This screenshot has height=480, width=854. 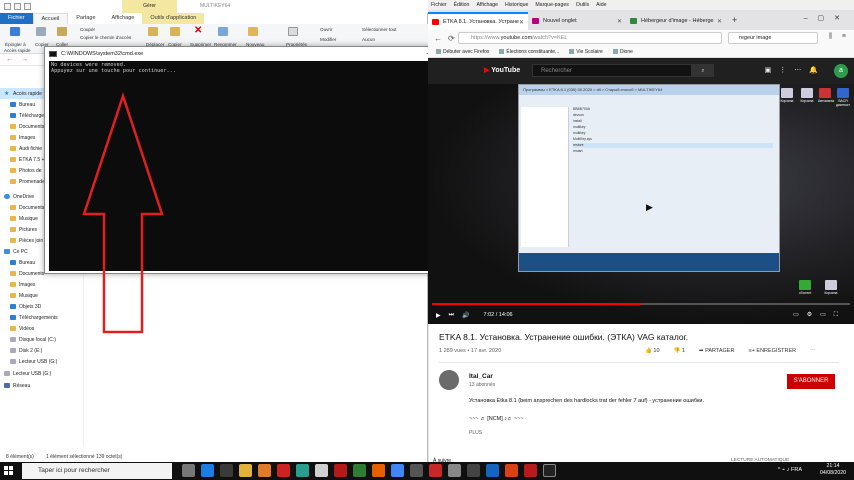 What do you see at coordinates (577, 21) in the screenshot?
I see `tab-new-tab: Nouvel onglet ✕` at bounding box center [577, 21].